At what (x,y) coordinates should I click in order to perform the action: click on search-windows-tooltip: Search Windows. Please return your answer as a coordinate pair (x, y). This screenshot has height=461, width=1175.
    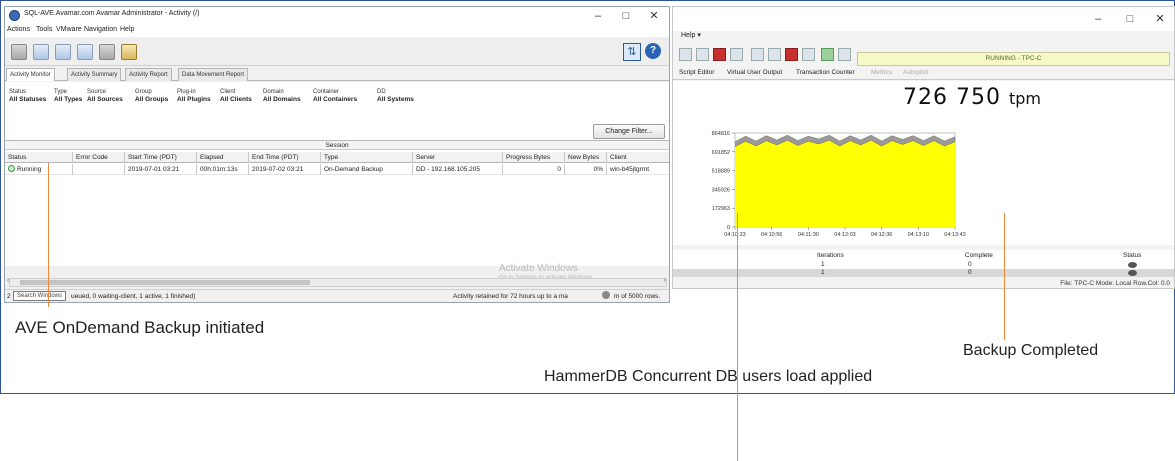
    Looking at the image, I should click on (40, 296).